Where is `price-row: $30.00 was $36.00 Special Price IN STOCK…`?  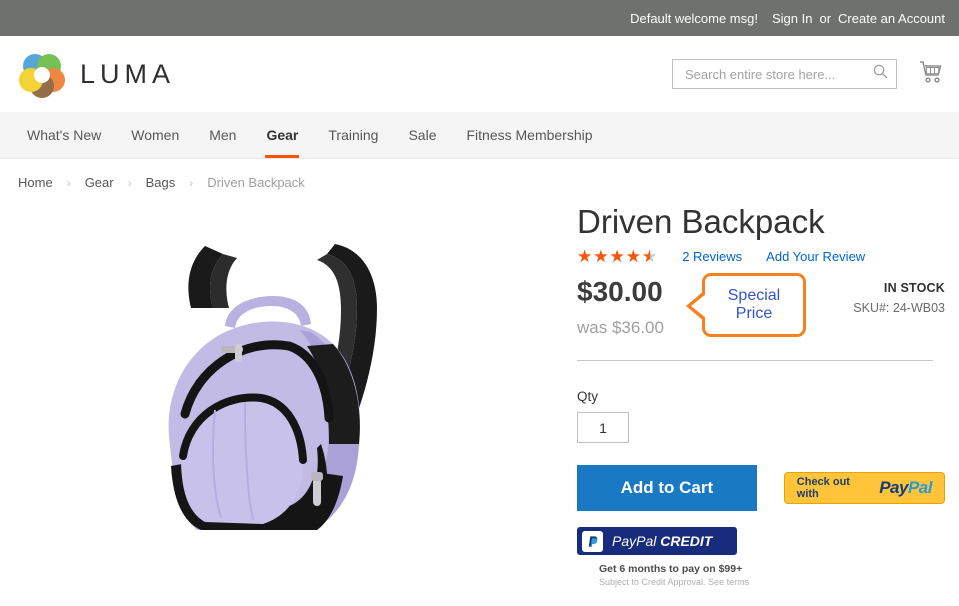
price-row: $30.00 was $36.00 Special Price IN STOCK… is located at coordinates (761, 305).